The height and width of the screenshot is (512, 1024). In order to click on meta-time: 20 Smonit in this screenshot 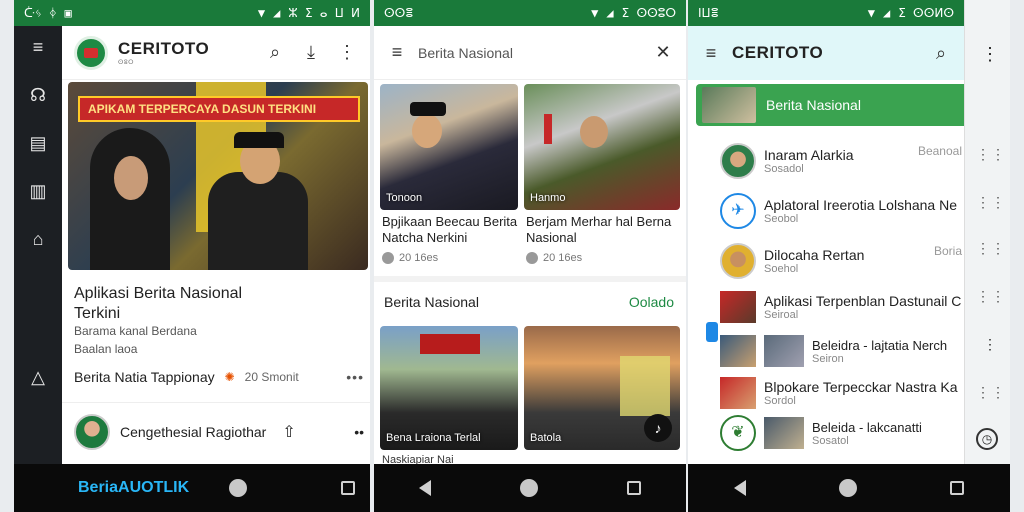, I will do `click(271, 377)`.